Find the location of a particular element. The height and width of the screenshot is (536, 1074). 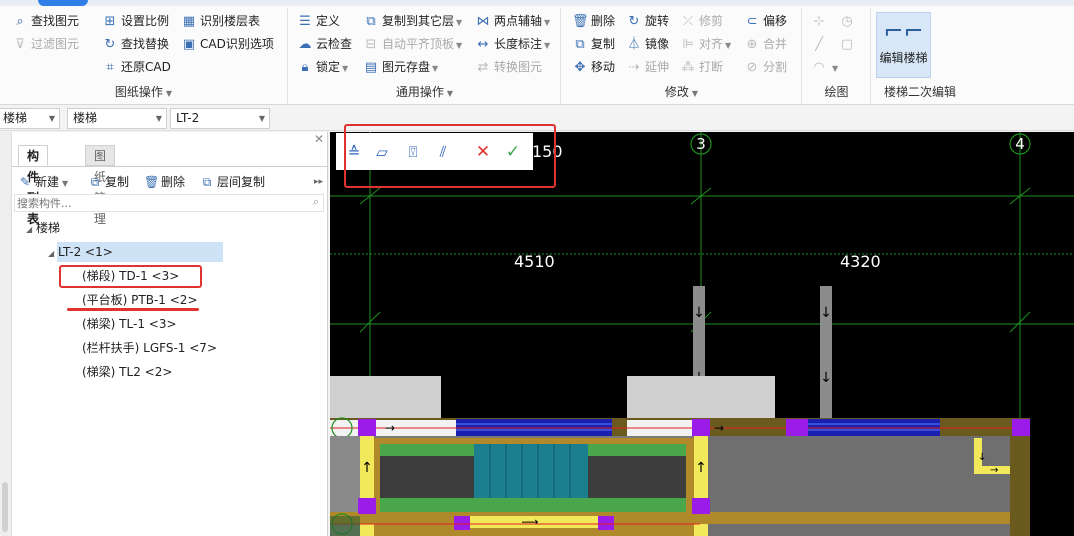

line-tool-button: ╱ is located at coordinates (820, 44).